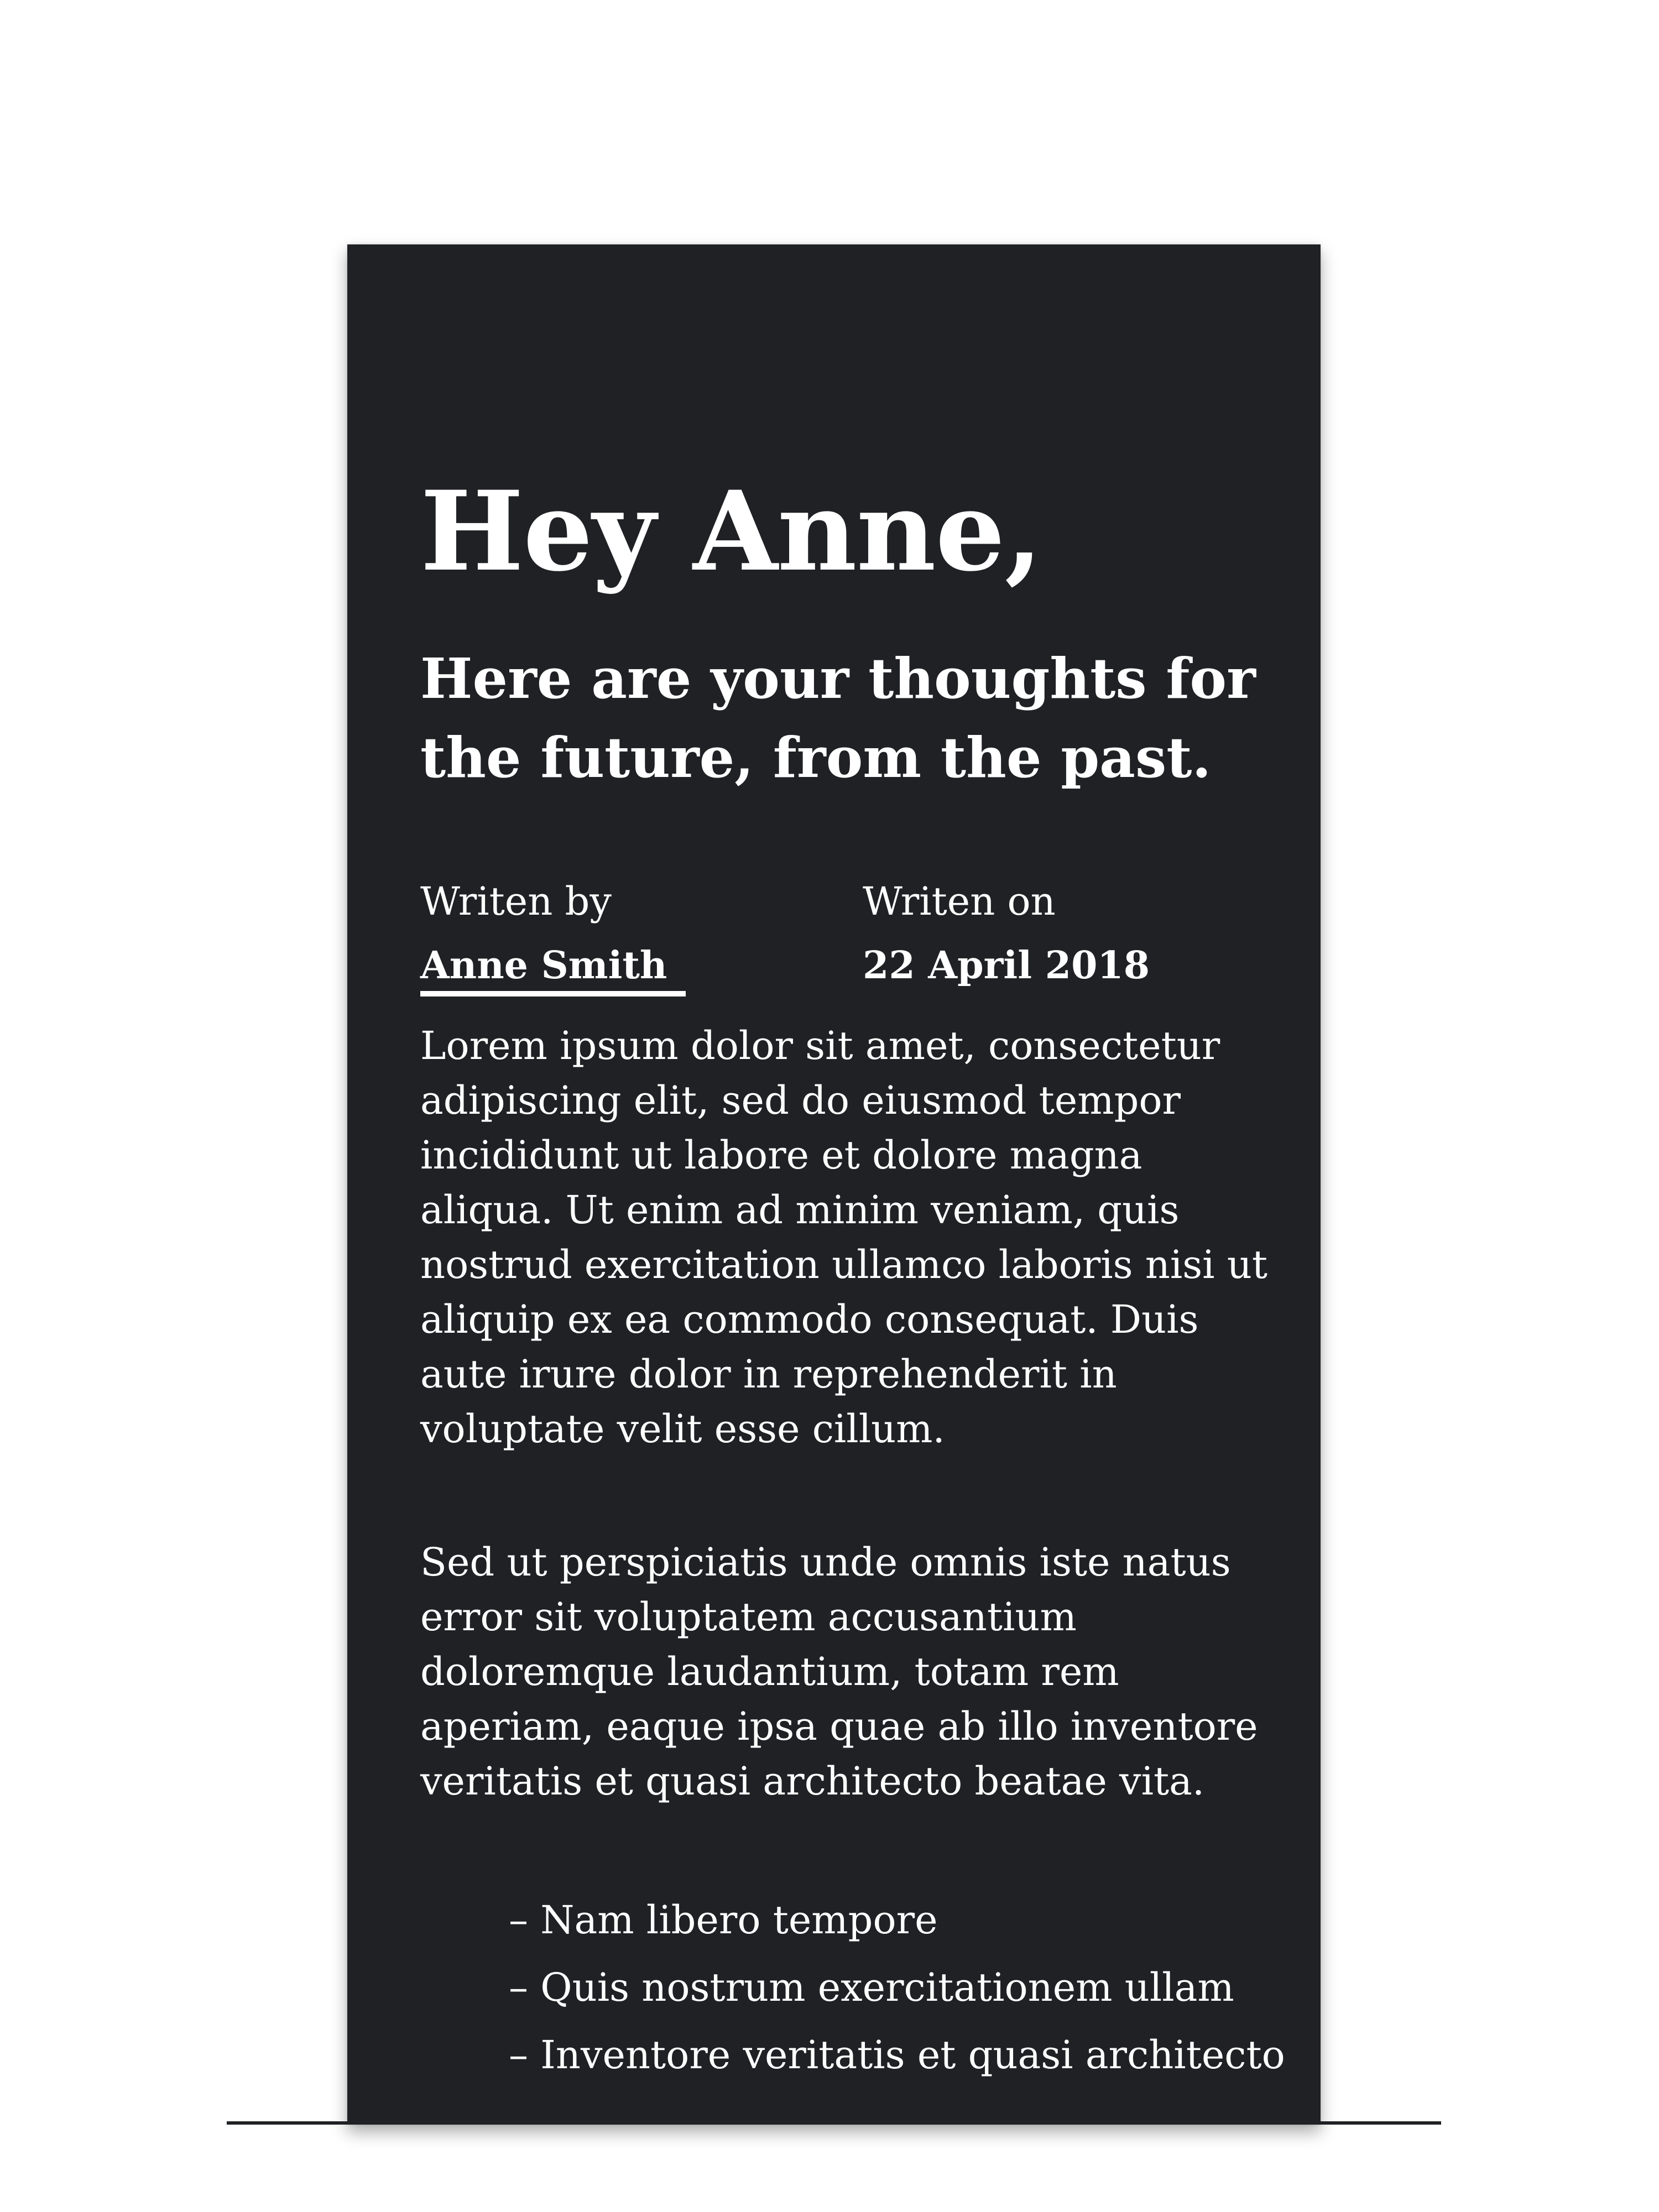 Image resolution: width=1659 pixels, height=2212 pixels. What do you see at coordinates (724, 1920) in the screenshot?
I see `list-item: – Nam libero tempore` at bounding box center [724, 1920].